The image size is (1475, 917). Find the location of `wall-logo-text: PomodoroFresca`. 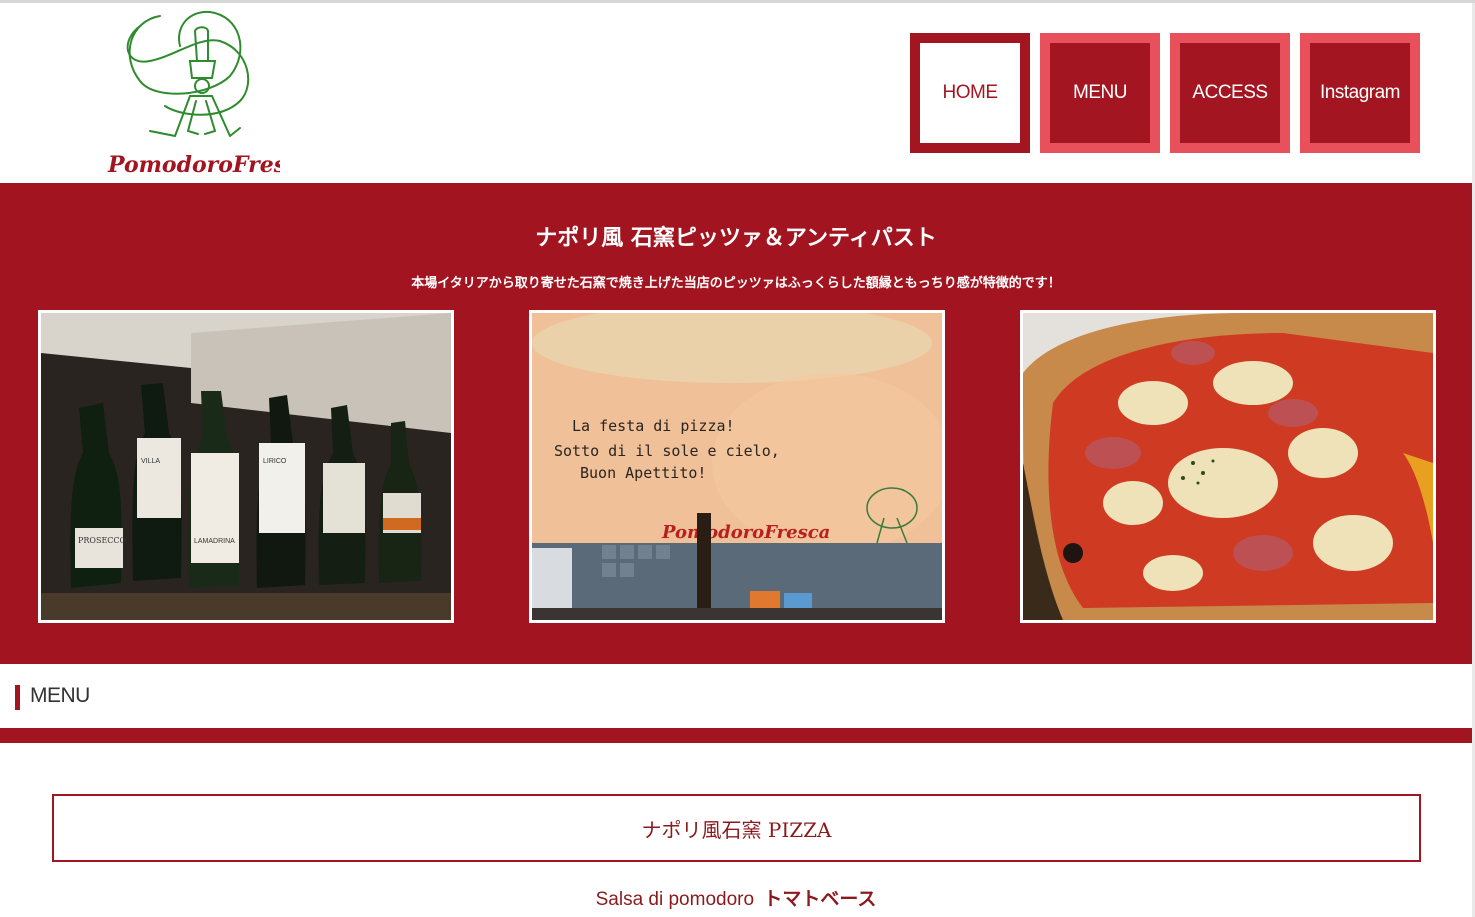

wall-logo-text: PomodoroFresca is located at coordinates (745, 532).